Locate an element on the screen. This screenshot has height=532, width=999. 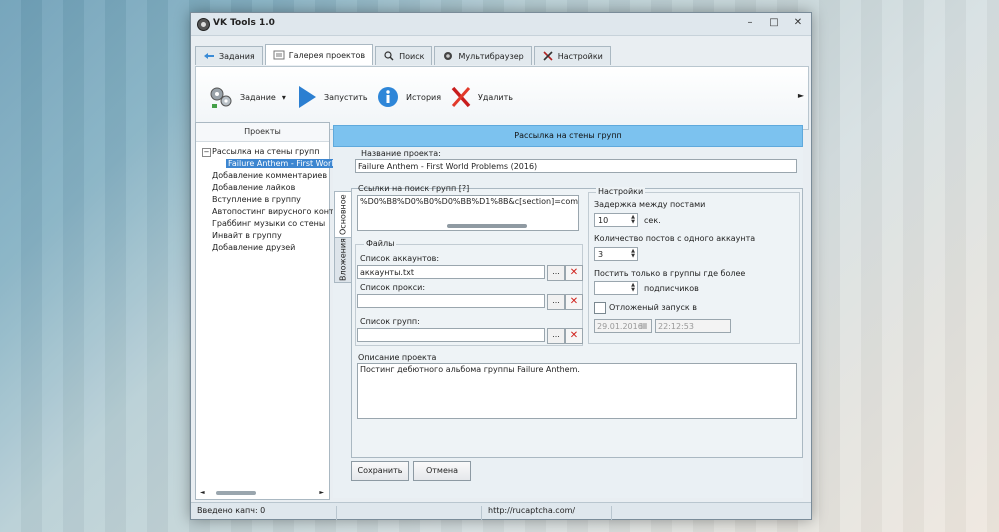
delayed-start-label: Отложеный запуск в is located at coordinates (653, 307).